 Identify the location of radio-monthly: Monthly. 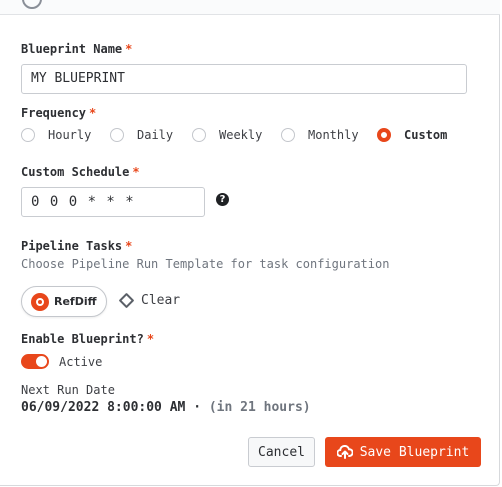
(320, 135).